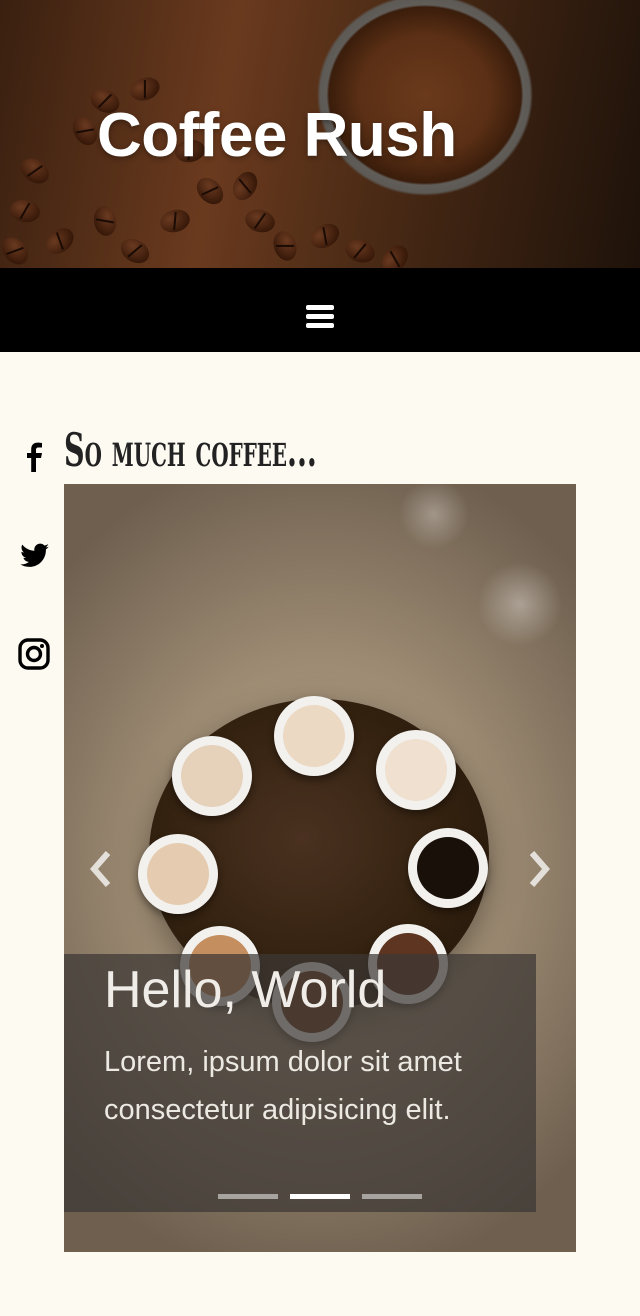 The width and height of the screenshot is (640, 1316). Describe the element at coordinates (102, 869) in the screenshot. I see `chevron-left-icon` at that location.